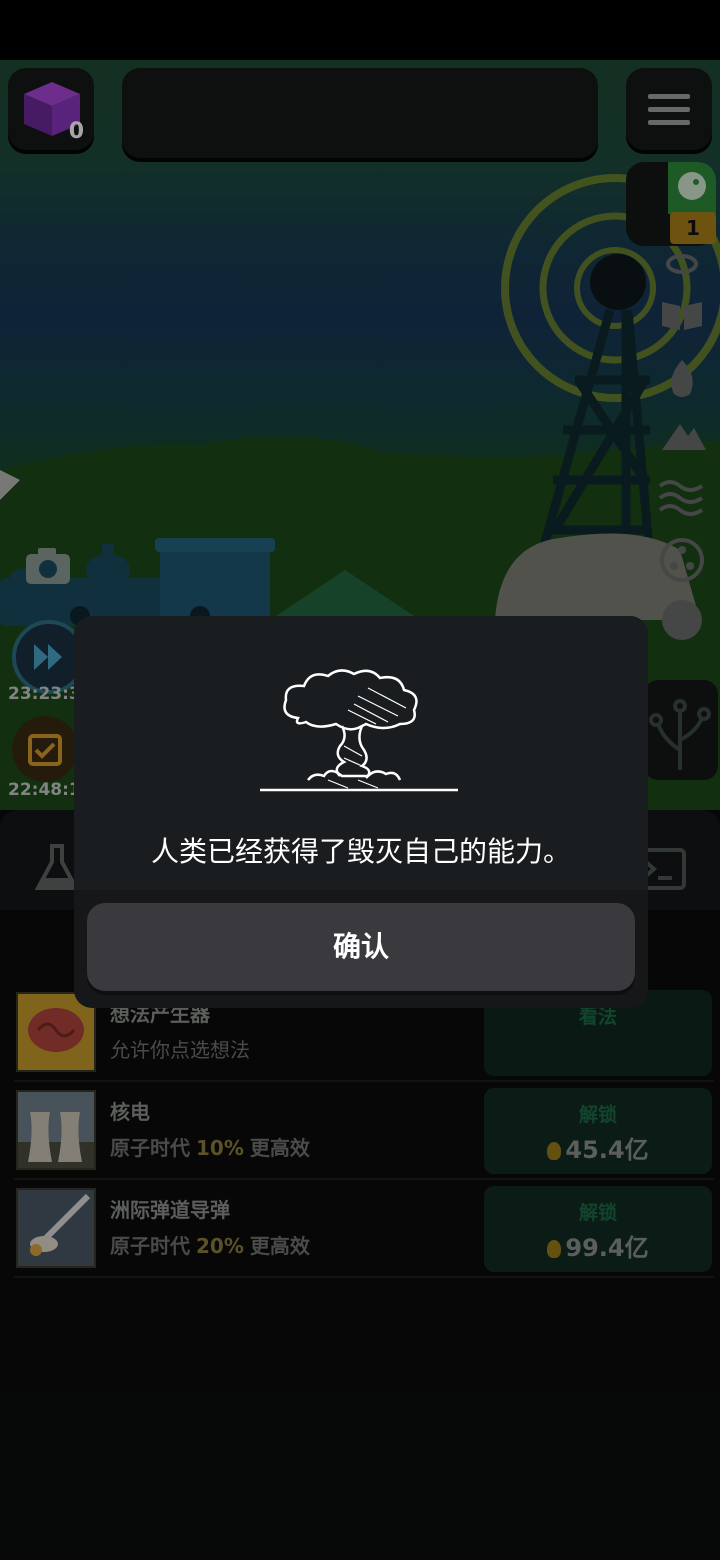  I want to click on dialog-header: 人类已经获得了毁灭自己的能力。, so click(361, 753).